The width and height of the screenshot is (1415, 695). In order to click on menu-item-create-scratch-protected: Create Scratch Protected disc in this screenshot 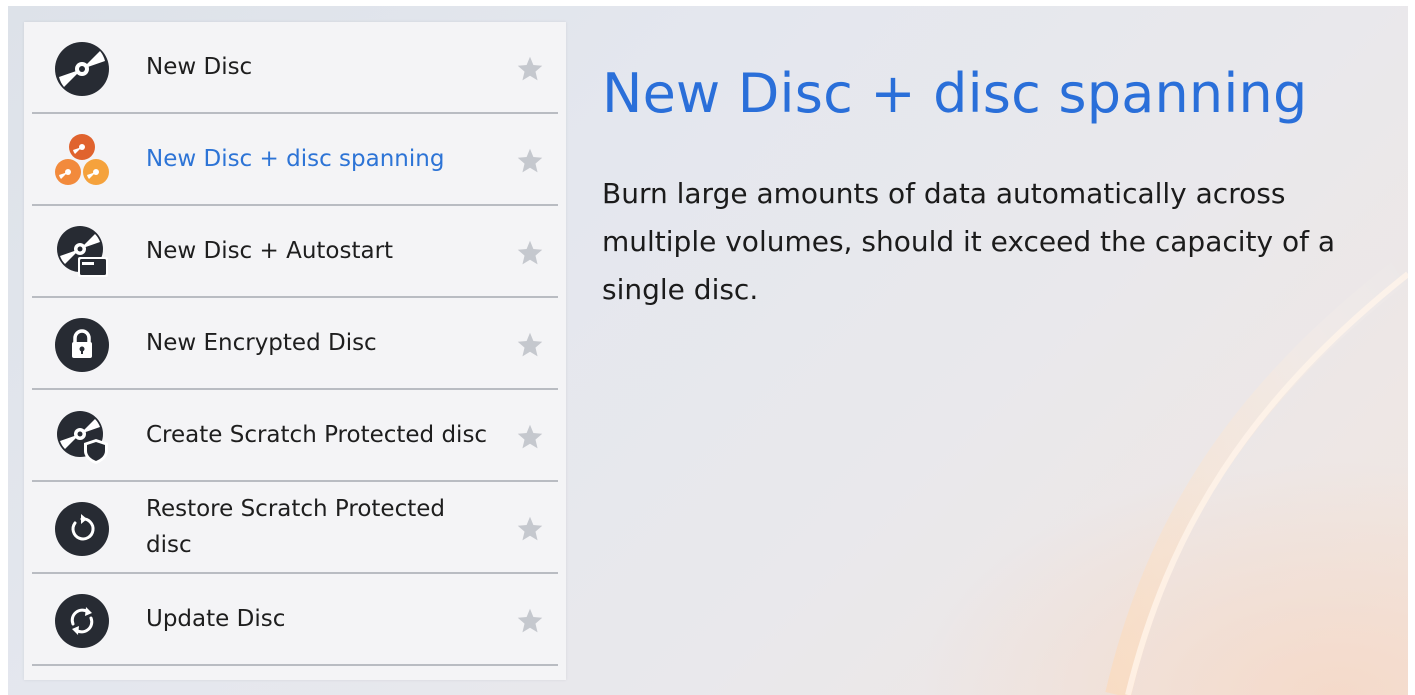, I will do `click(295, 436)`.